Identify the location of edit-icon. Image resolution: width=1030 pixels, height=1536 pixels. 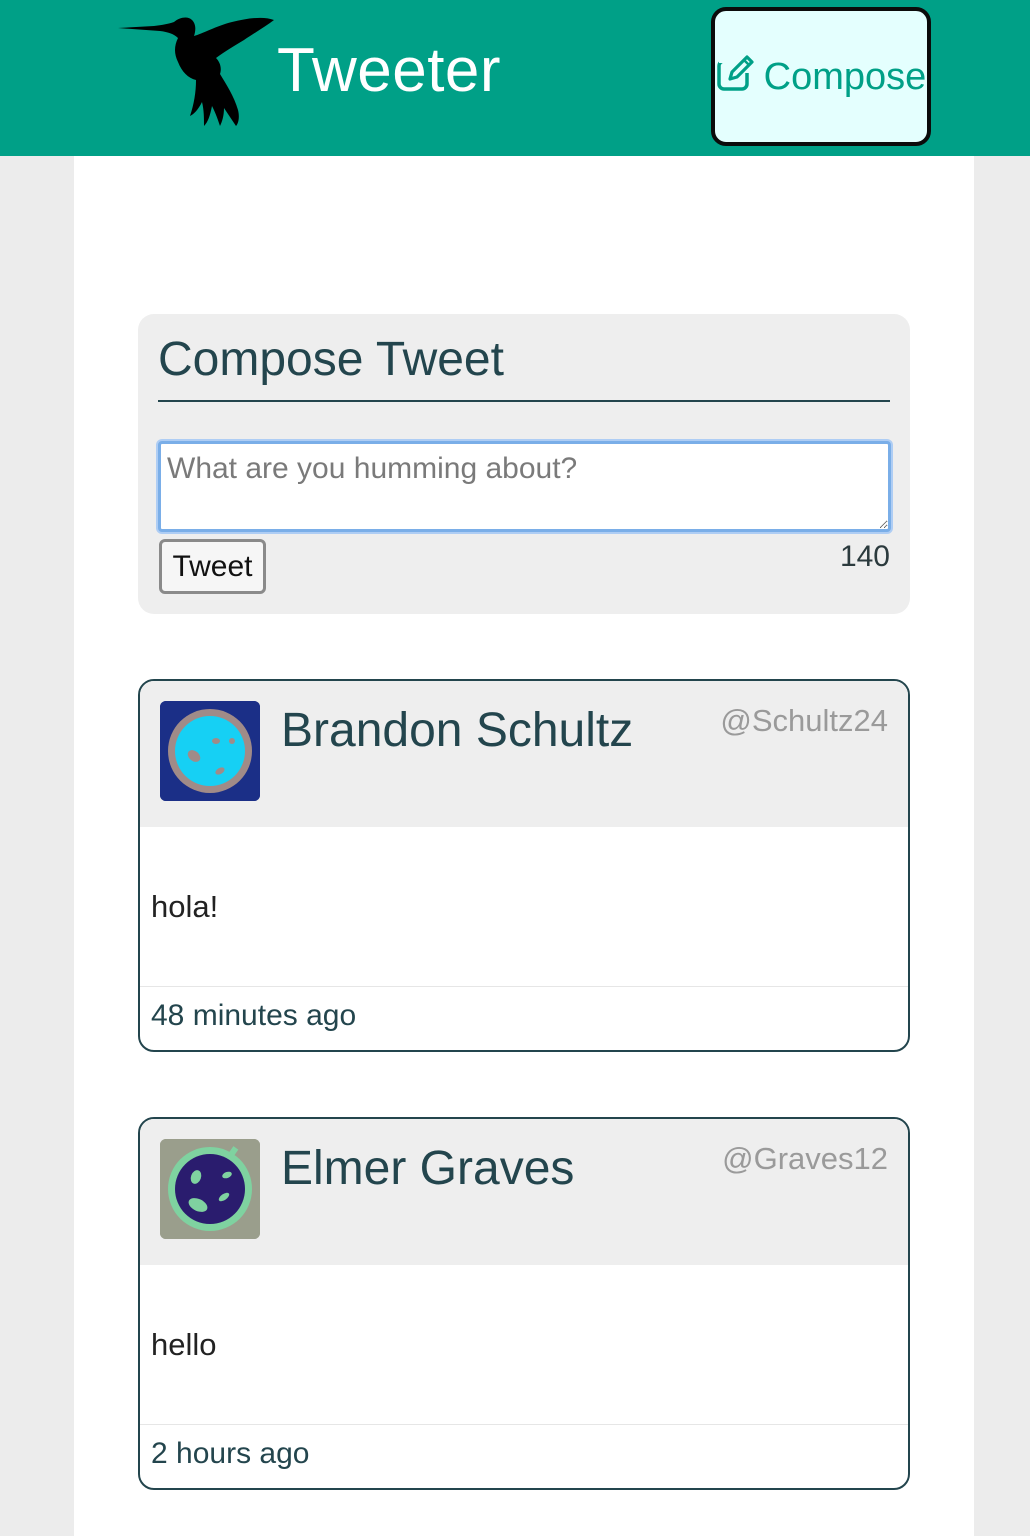
(735, 72).